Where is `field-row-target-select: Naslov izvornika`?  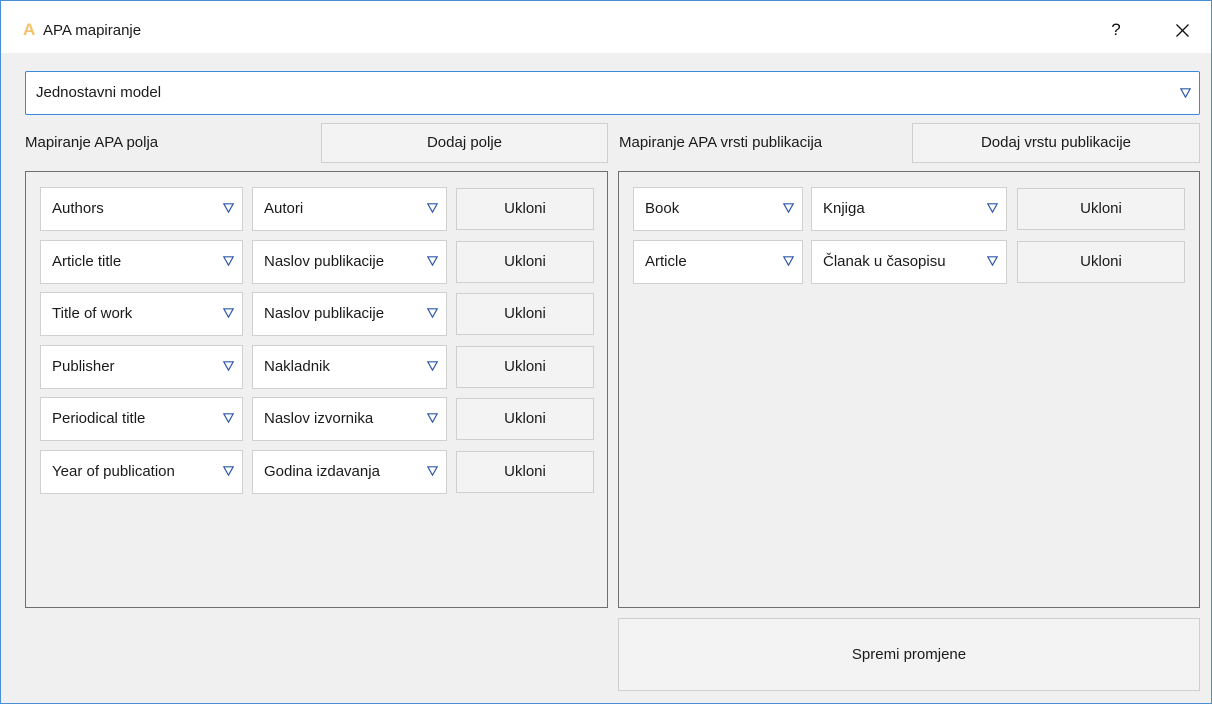 field-row-target-select: Naslov izvornika is located at coordinates (349, 419).